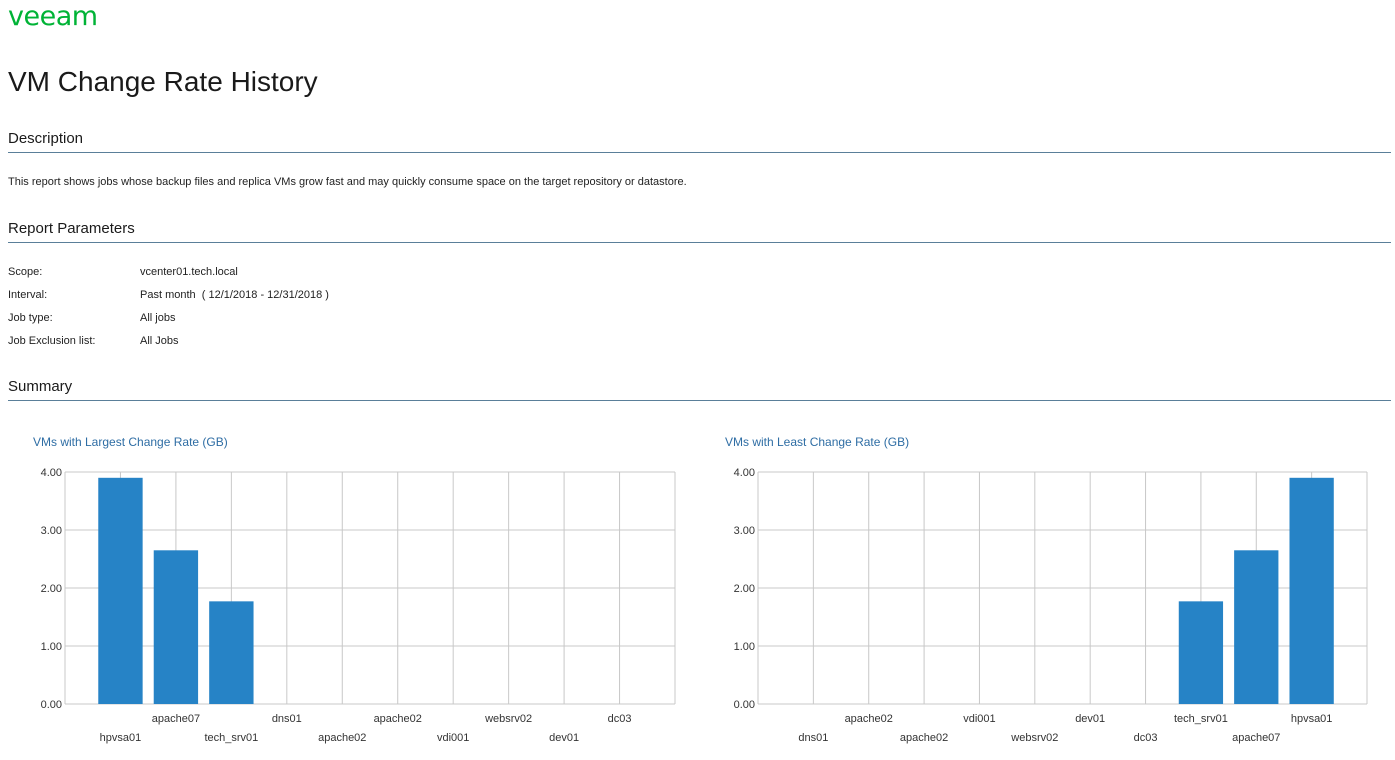 The height and width of the screenshot is (760, 1395). What do you see at coordinates (1146, 738) in the screenshot?
I see `least-xtick-label: dc03` at bounding box center [1146, 738].